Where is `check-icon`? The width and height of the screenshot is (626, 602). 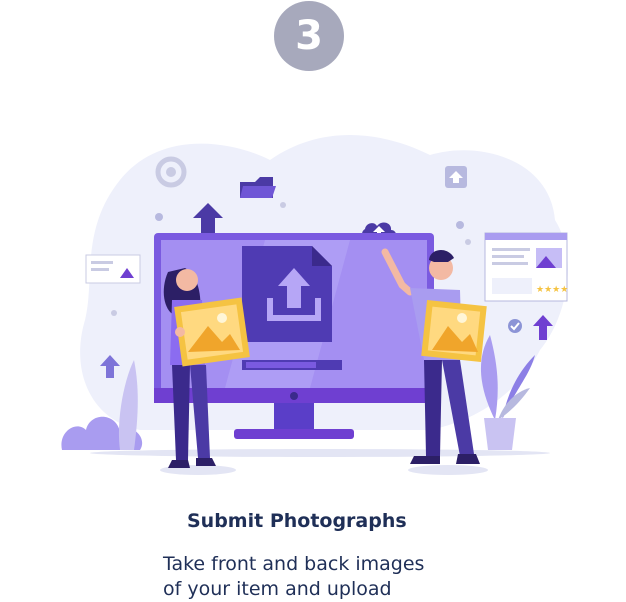
check-icon is located at coordinates (515, 326).